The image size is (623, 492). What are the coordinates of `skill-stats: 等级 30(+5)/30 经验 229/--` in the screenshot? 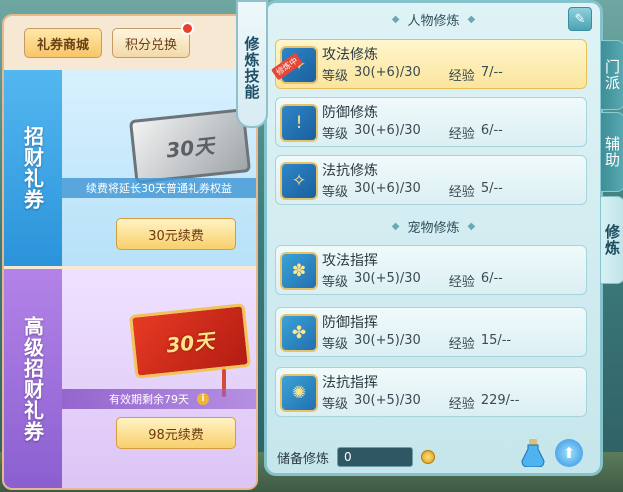 It's located at (420, 402).